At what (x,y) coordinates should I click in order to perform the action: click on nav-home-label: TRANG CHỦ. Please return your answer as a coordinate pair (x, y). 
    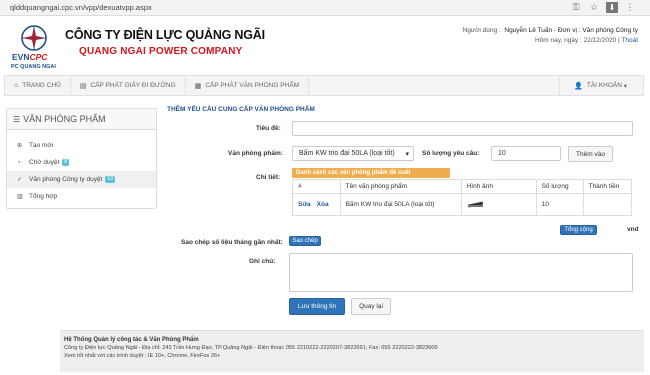
    Looking at the image, I should click on (41, 85).